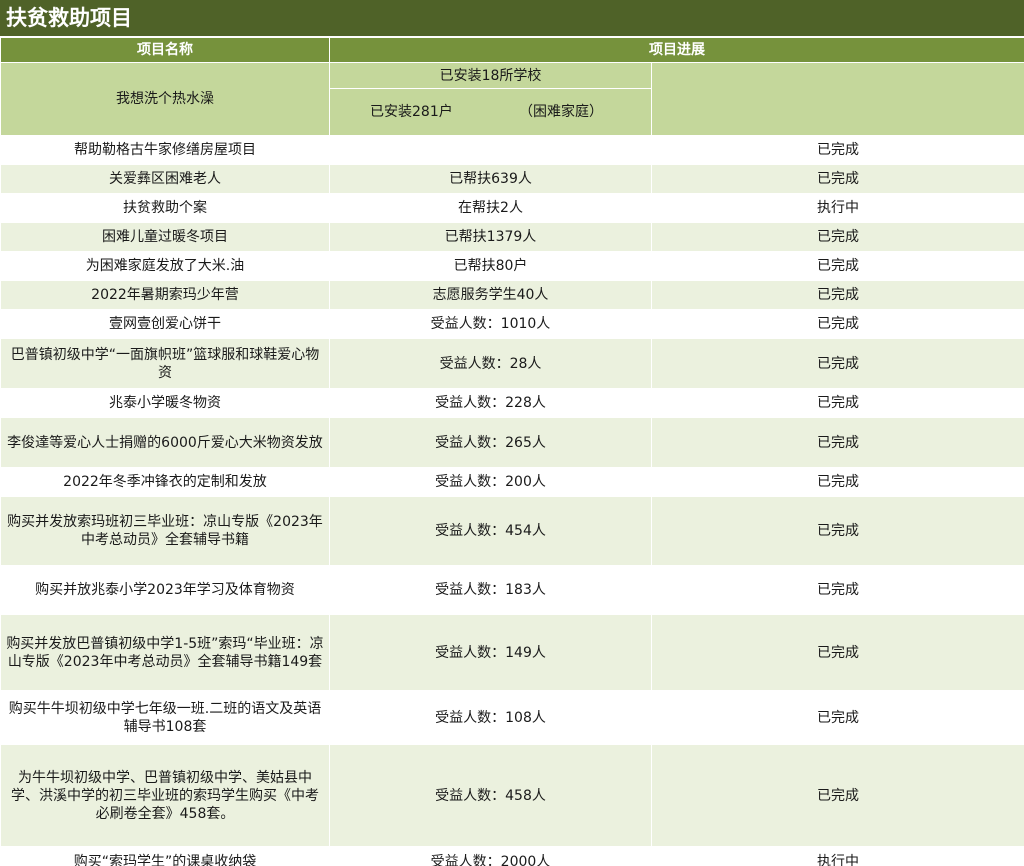  Describe the element at coordinates (165, 590) in the screenshot. I see `project-name-cell: 购买并放兆泰小学2023年学习及体育物资` at that location.